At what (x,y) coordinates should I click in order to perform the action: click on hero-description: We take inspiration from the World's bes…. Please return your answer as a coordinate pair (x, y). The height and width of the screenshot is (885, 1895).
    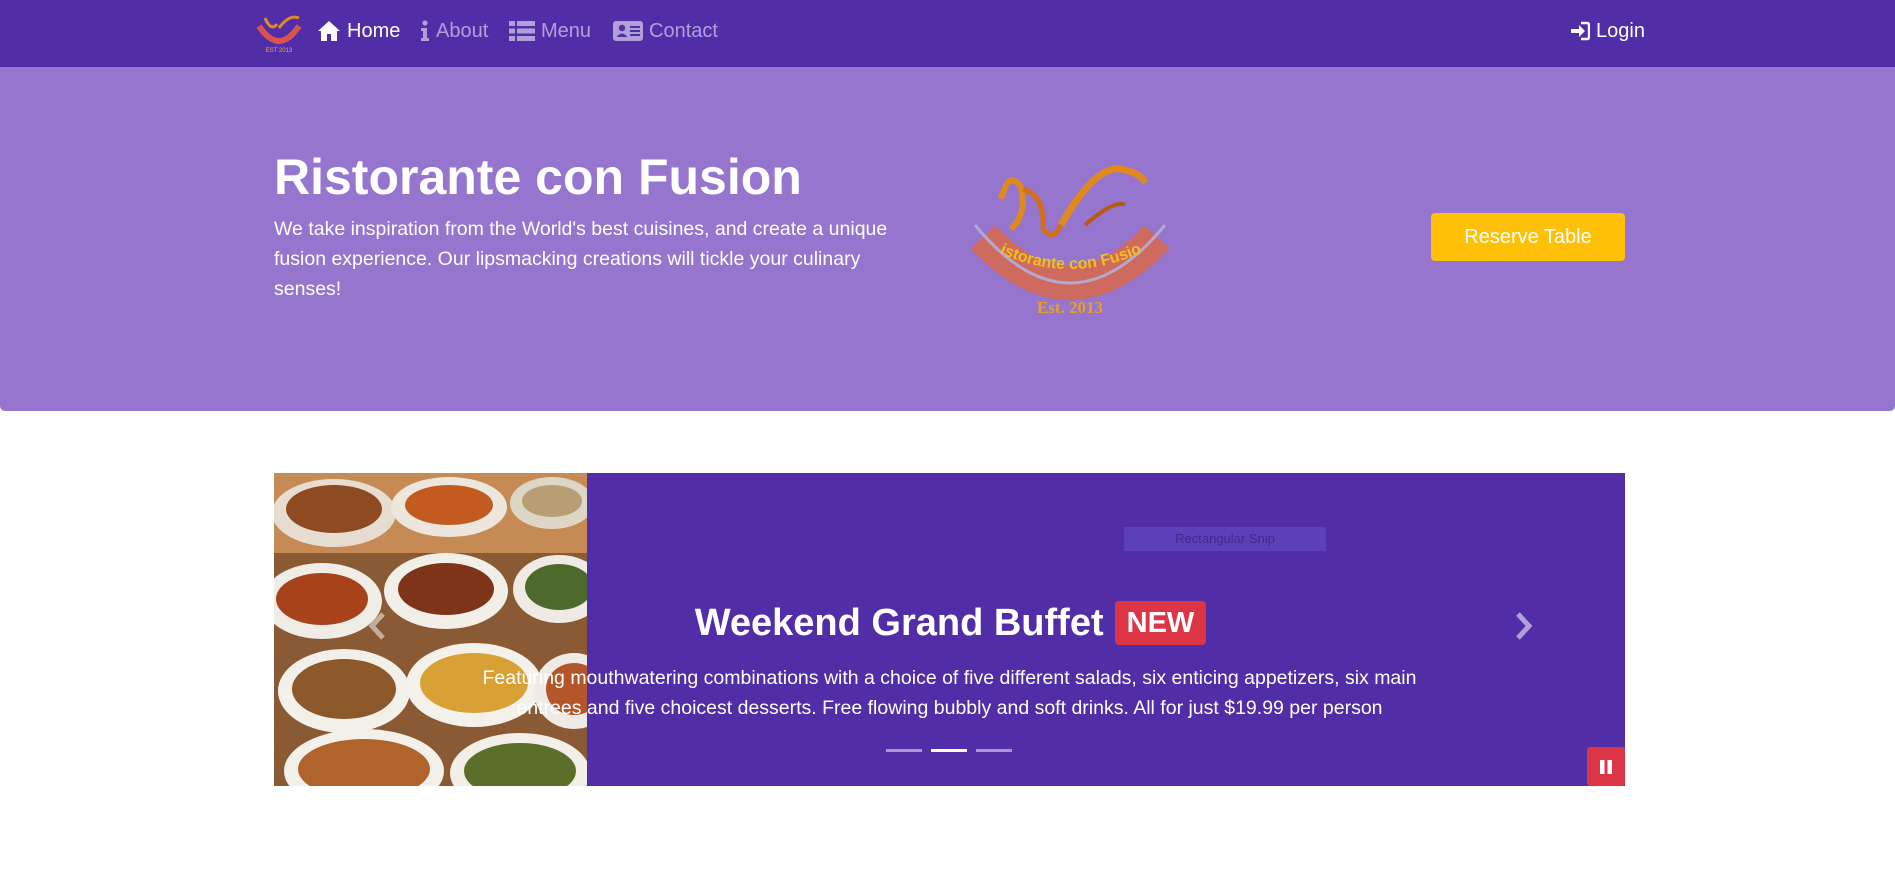
    Looking at the image, I should click on (581, 259).